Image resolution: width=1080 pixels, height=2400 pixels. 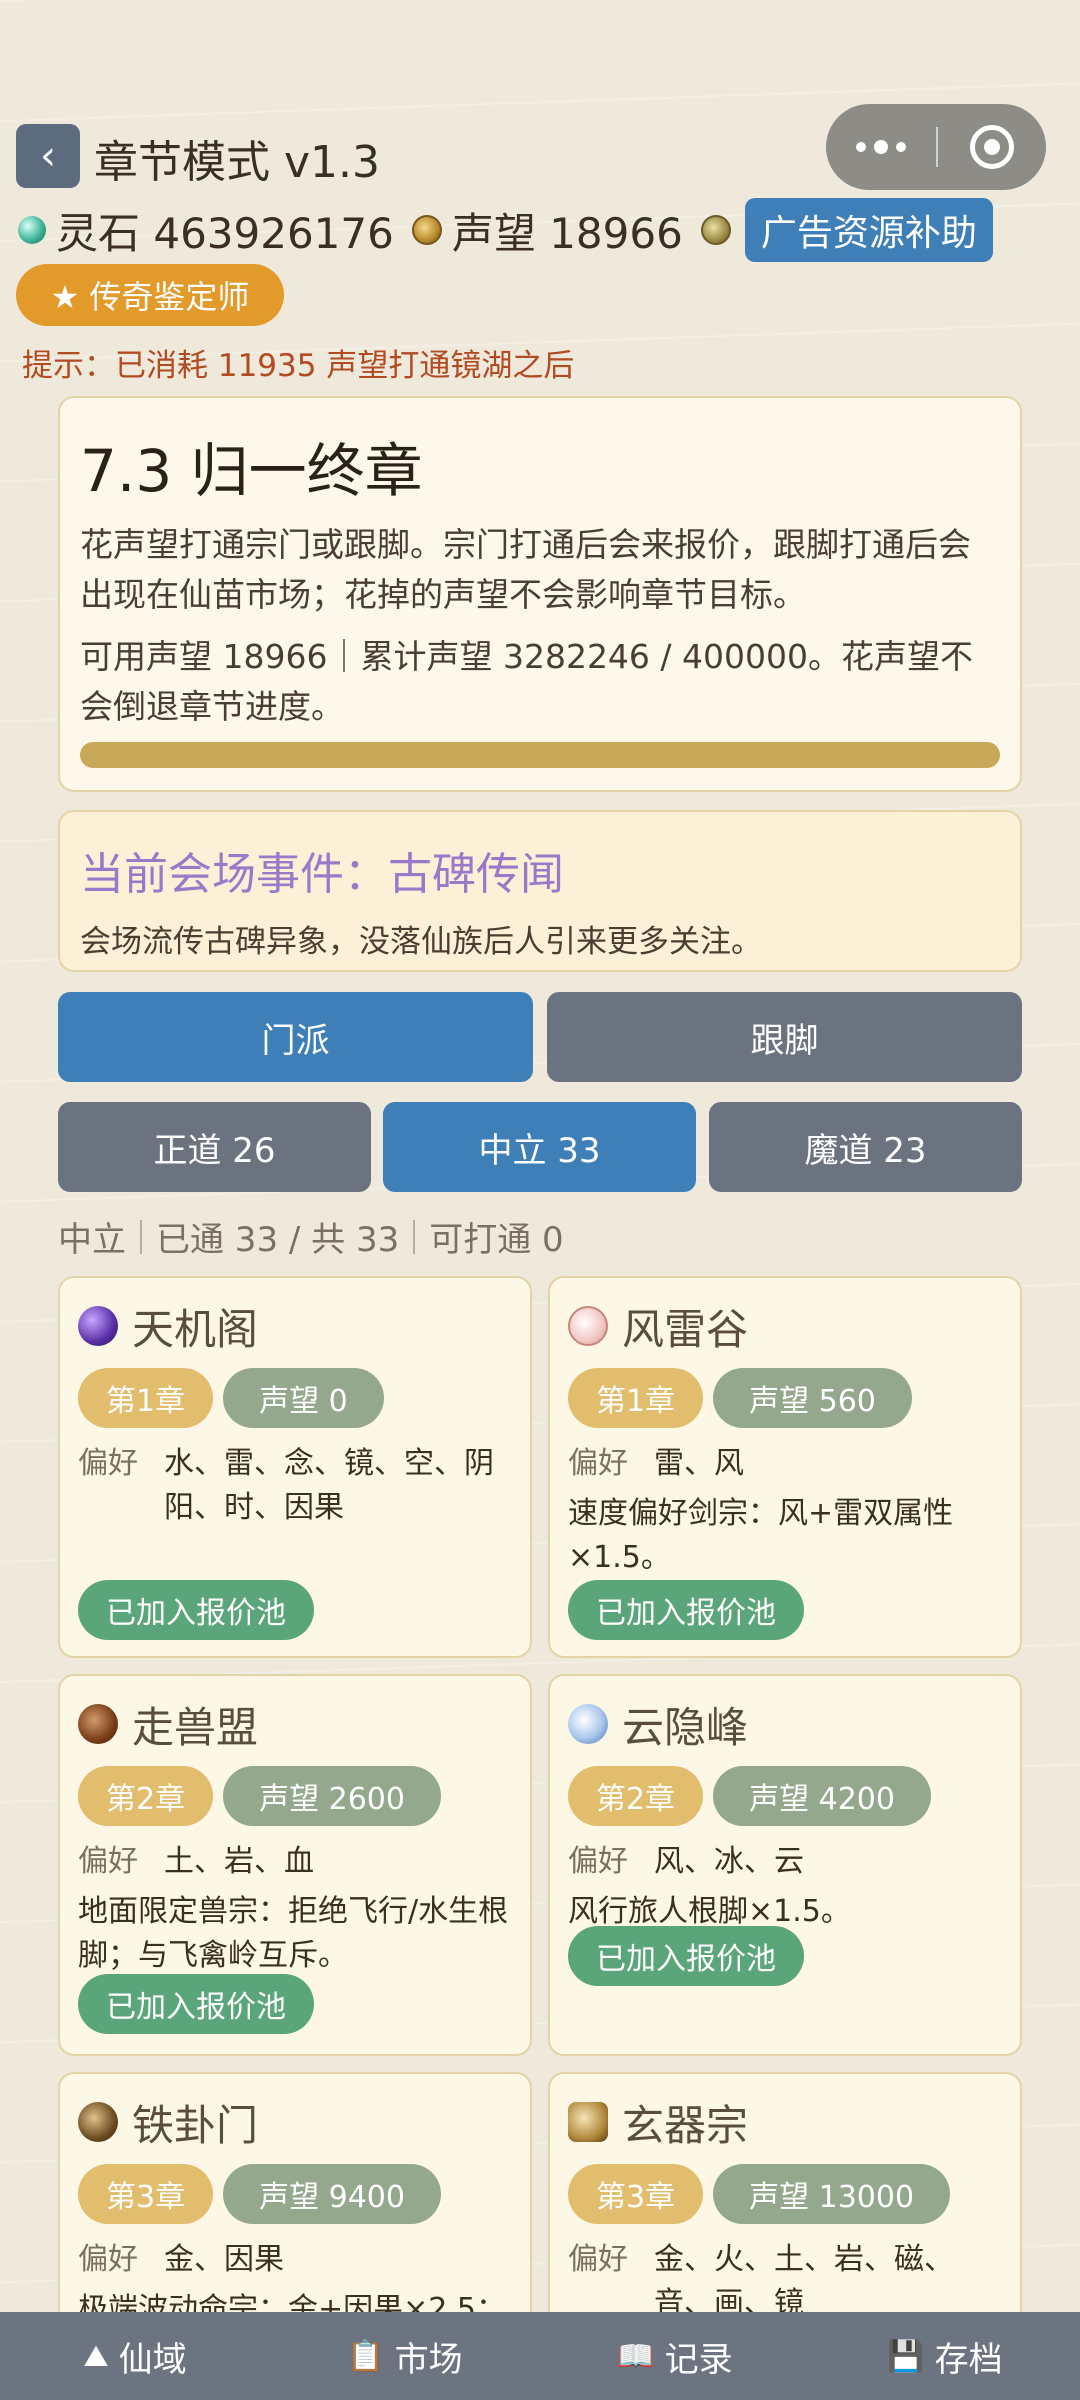 I want to click on preference-value: 水、雷、念、镜、空、阴阳、时、因果, so click(x=329, y=1485).